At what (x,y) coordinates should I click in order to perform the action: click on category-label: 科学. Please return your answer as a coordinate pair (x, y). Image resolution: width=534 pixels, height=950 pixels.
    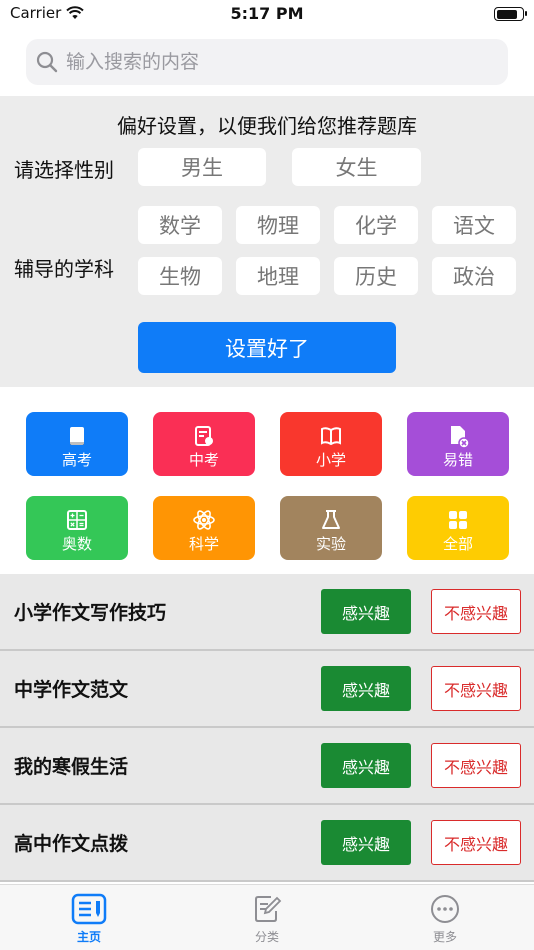
    Looking at the image, I should click on (203, 544).